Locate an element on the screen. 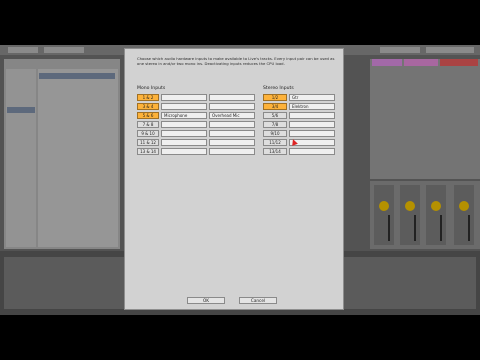  stereo-toggle-button: 13/14 is located at coordinates (275, 151).